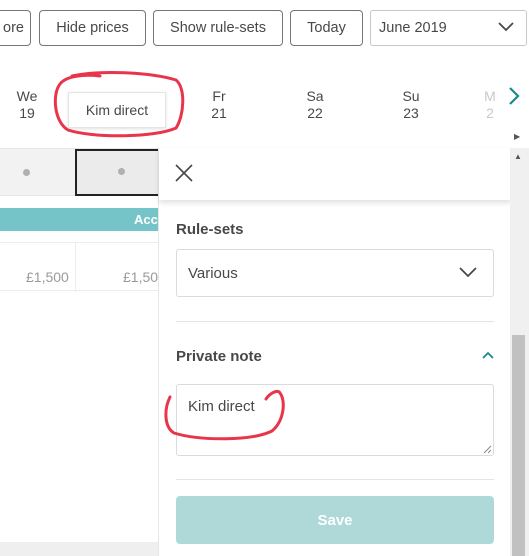  Describe the element at coordinates (184, 173) in the screenshot. I see `close-icon` at that location.